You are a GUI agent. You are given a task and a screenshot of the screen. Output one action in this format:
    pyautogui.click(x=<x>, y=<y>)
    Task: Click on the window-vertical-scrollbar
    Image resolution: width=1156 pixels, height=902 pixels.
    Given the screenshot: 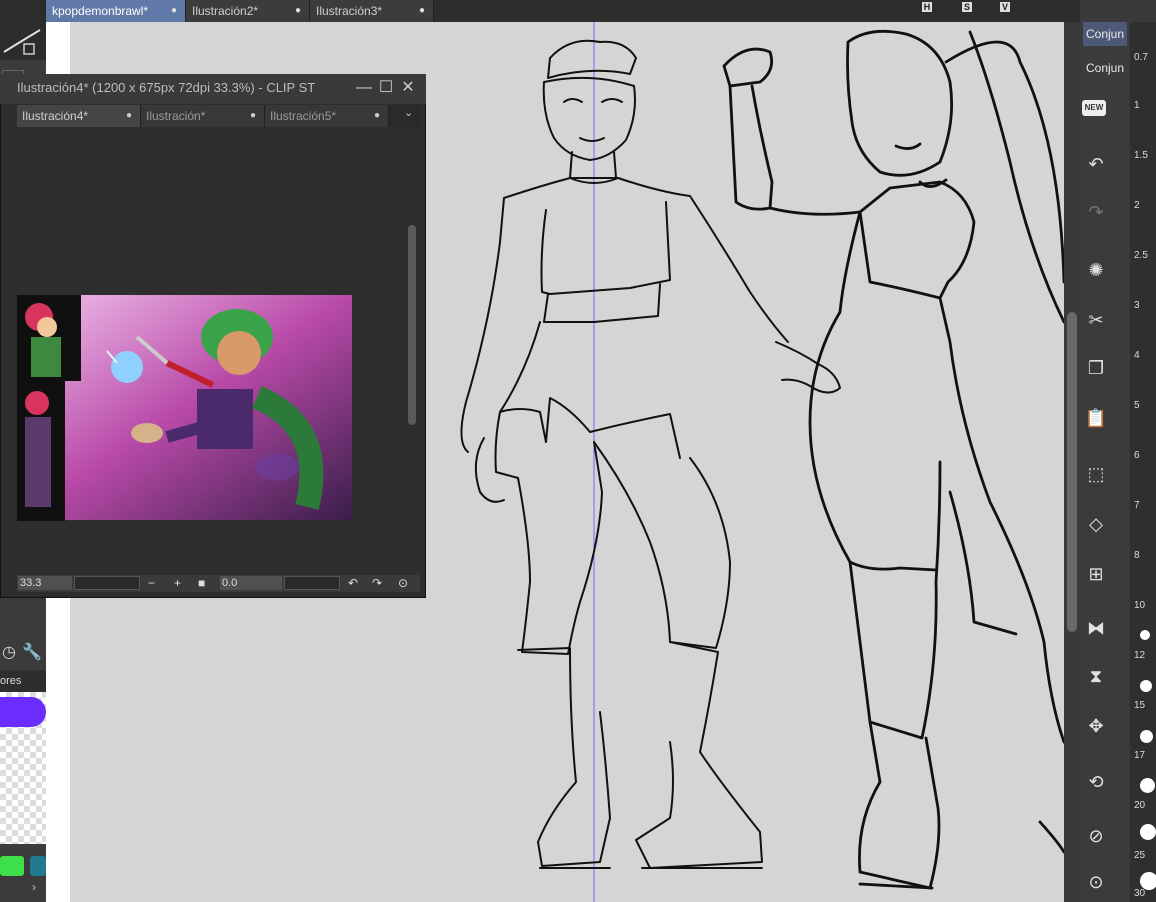 What is the action you would take?
    pyautogui.click(x=411, y=351)
    